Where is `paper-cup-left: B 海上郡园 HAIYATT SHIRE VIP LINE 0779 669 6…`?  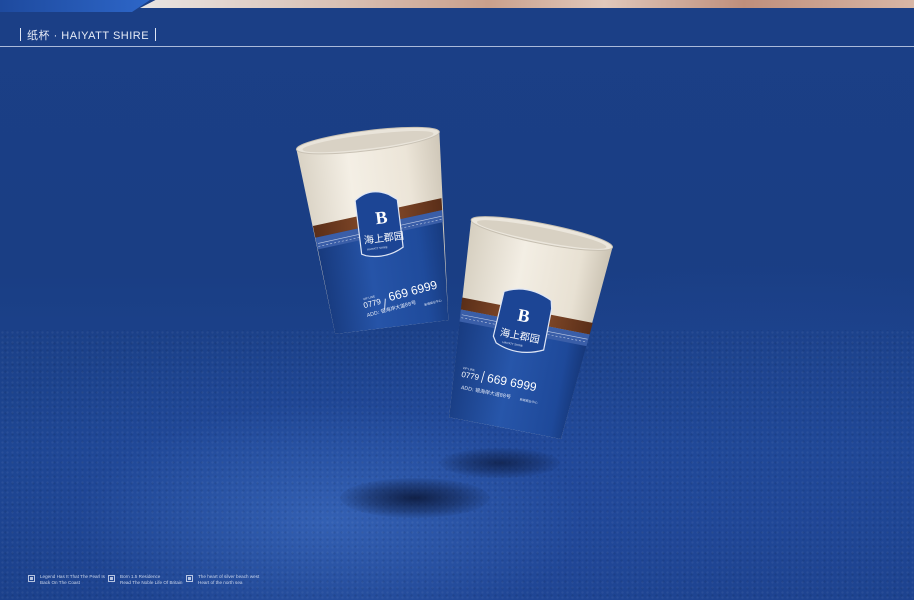
paper-cup-left: B 海上郡园 HAIYATT SHIRE VIP LINE 0779 669 6… is located at coordinates (378, 223).